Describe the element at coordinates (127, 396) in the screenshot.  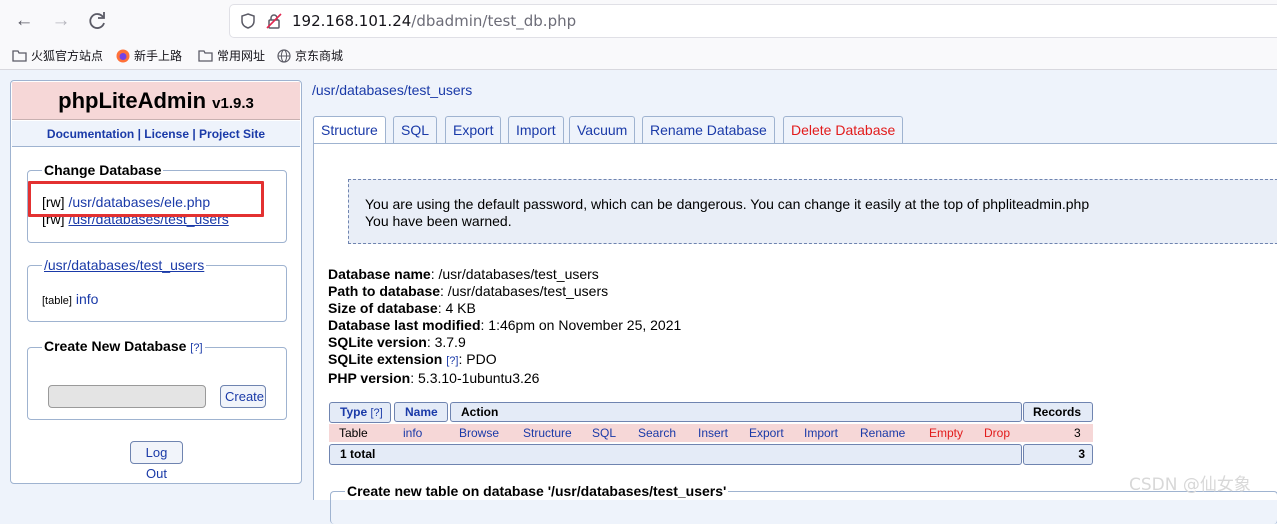
I see `new-database-input` at that location.